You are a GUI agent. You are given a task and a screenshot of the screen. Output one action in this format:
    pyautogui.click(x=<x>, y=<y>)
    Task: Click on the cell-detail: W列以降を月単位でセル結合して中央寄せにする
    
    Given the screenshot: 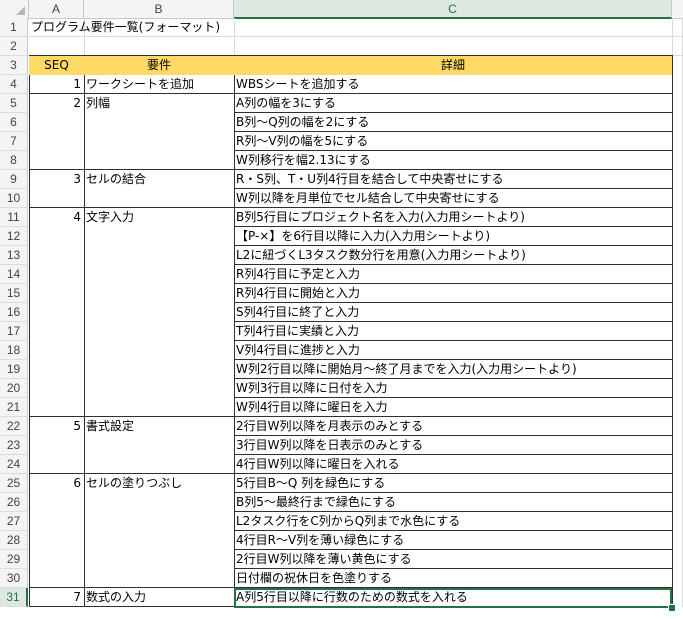 What is the action you would take?
    pyautogui.click(x=453, y=198)
    